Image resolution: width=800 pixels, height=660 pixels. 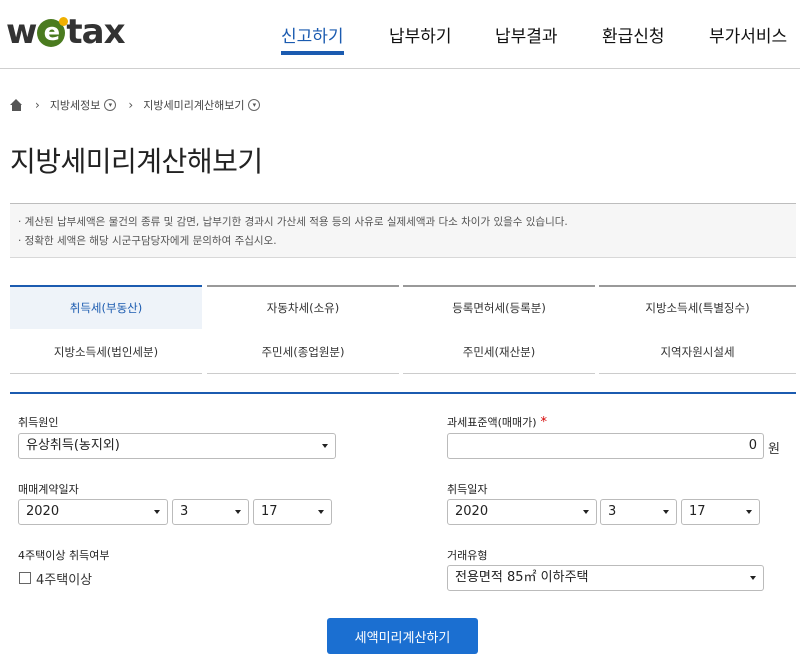 What do you see at coordinates (312, 38) in the screenshot?
I see `nav-report: 신고하기` at bounding box center [312, 38].